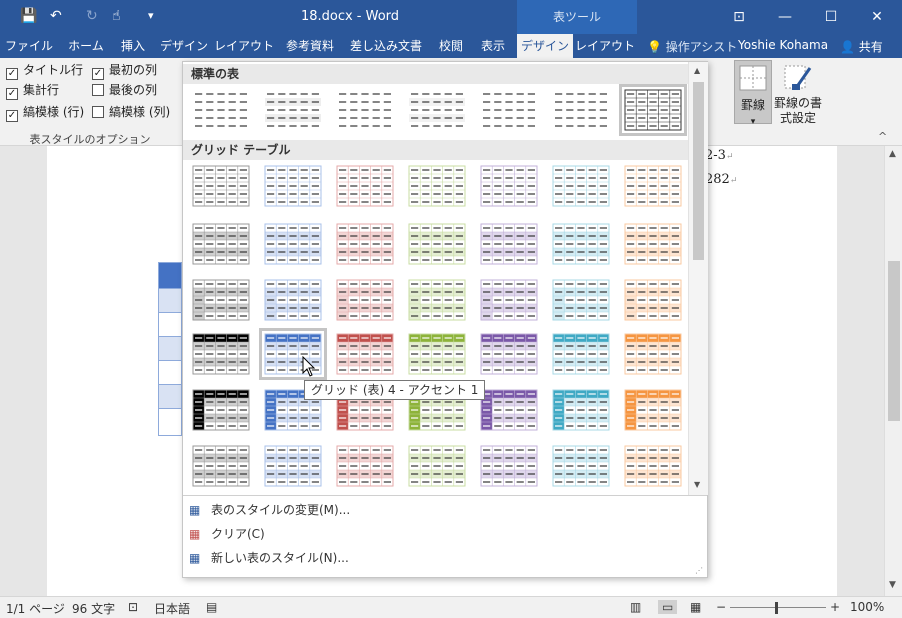 The image size is (902, 618). What do you see at coordinates (29, 46) in the screenshot?
I see `tab-file: ファイル` at bounding box center [29, 46].